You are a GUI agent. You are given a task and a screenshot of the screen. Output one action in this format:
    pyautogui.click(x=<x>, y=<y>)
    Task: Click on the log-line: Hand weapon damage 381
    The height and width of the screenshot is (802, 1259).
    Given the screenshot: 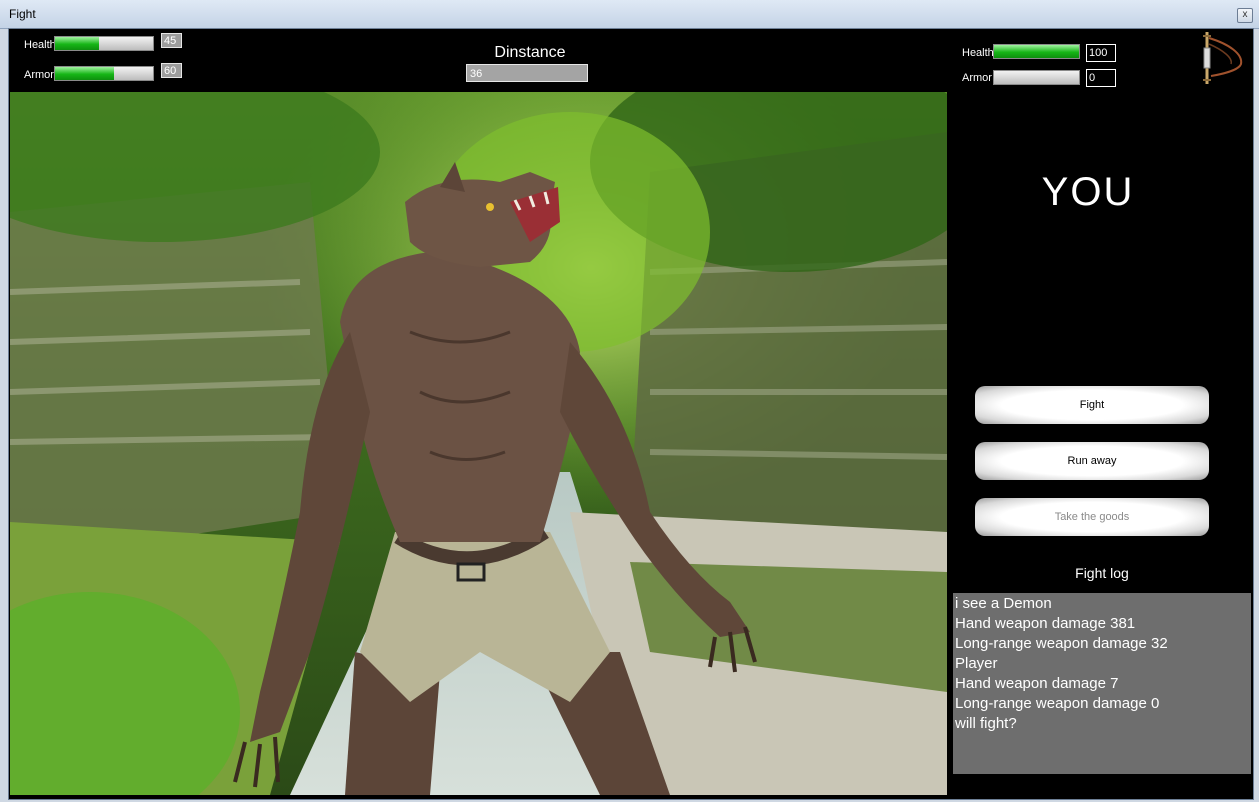 What is the action you would take?
    pyautogui.click(x=1045, y=623)
    